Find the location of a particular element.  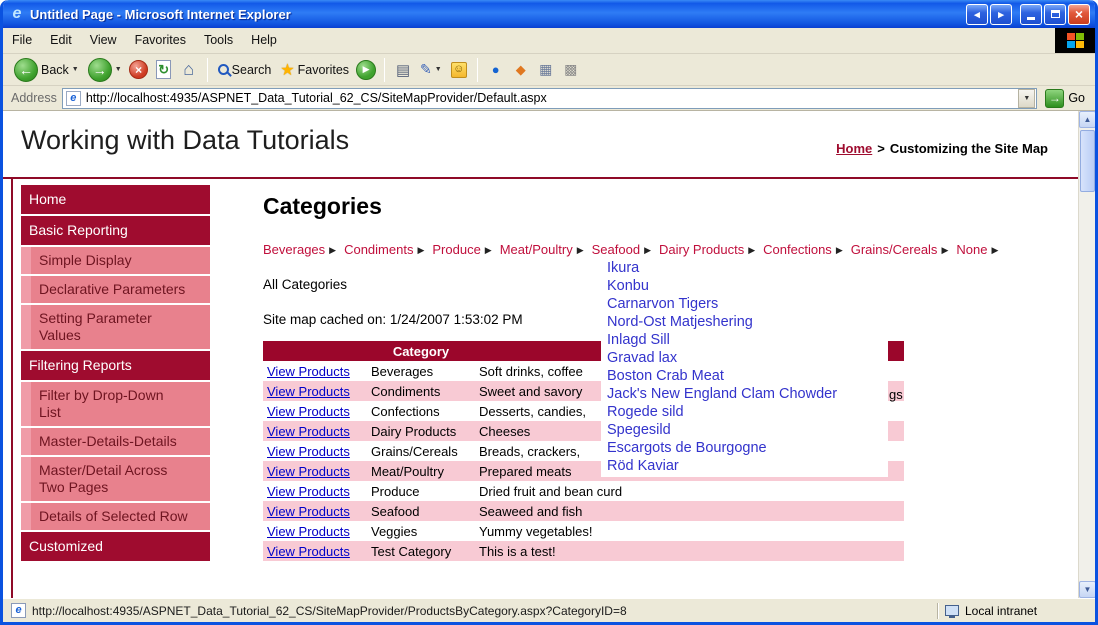

tool-button-3: ▦ is located at coordinates (546, 70).